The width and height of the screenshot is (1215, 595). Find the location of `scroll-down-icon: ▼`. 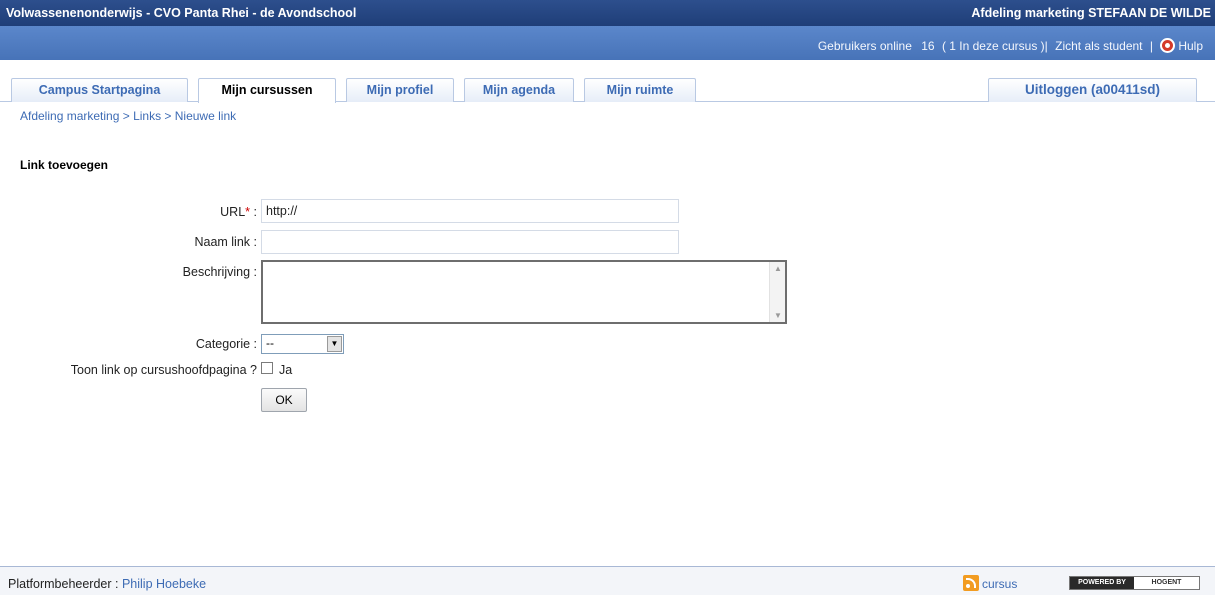

scroll-down-icon: ▼ is located at coordinates (778, 315).